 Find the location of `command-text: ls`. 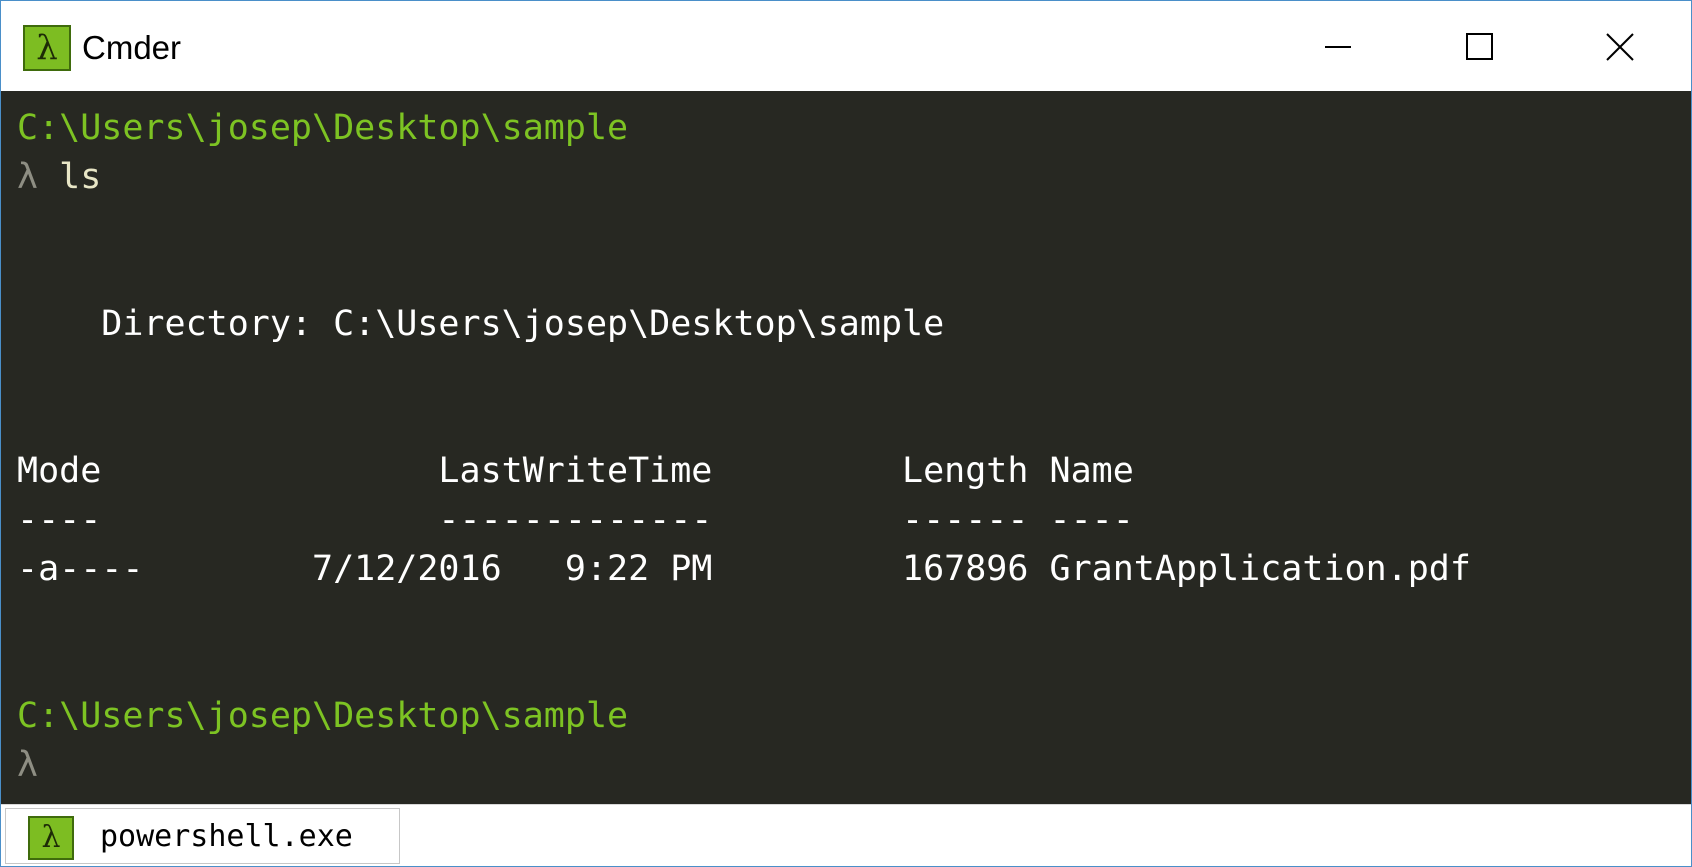

command-text: ls is located at coordinates (80, 177).